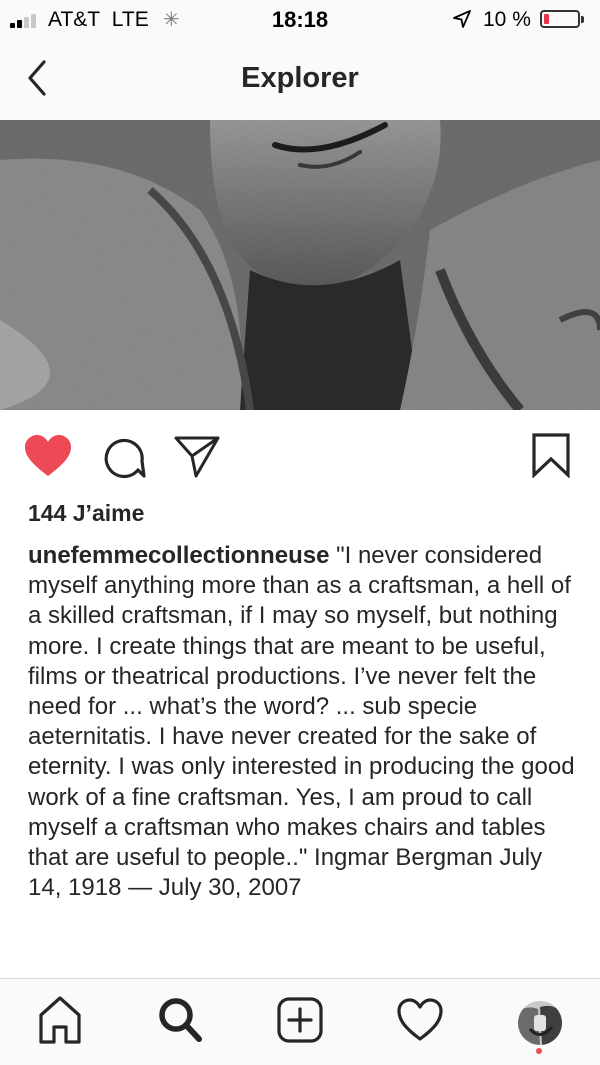  I want to click on likes-count: 144 J’aime, so click(86, 513).